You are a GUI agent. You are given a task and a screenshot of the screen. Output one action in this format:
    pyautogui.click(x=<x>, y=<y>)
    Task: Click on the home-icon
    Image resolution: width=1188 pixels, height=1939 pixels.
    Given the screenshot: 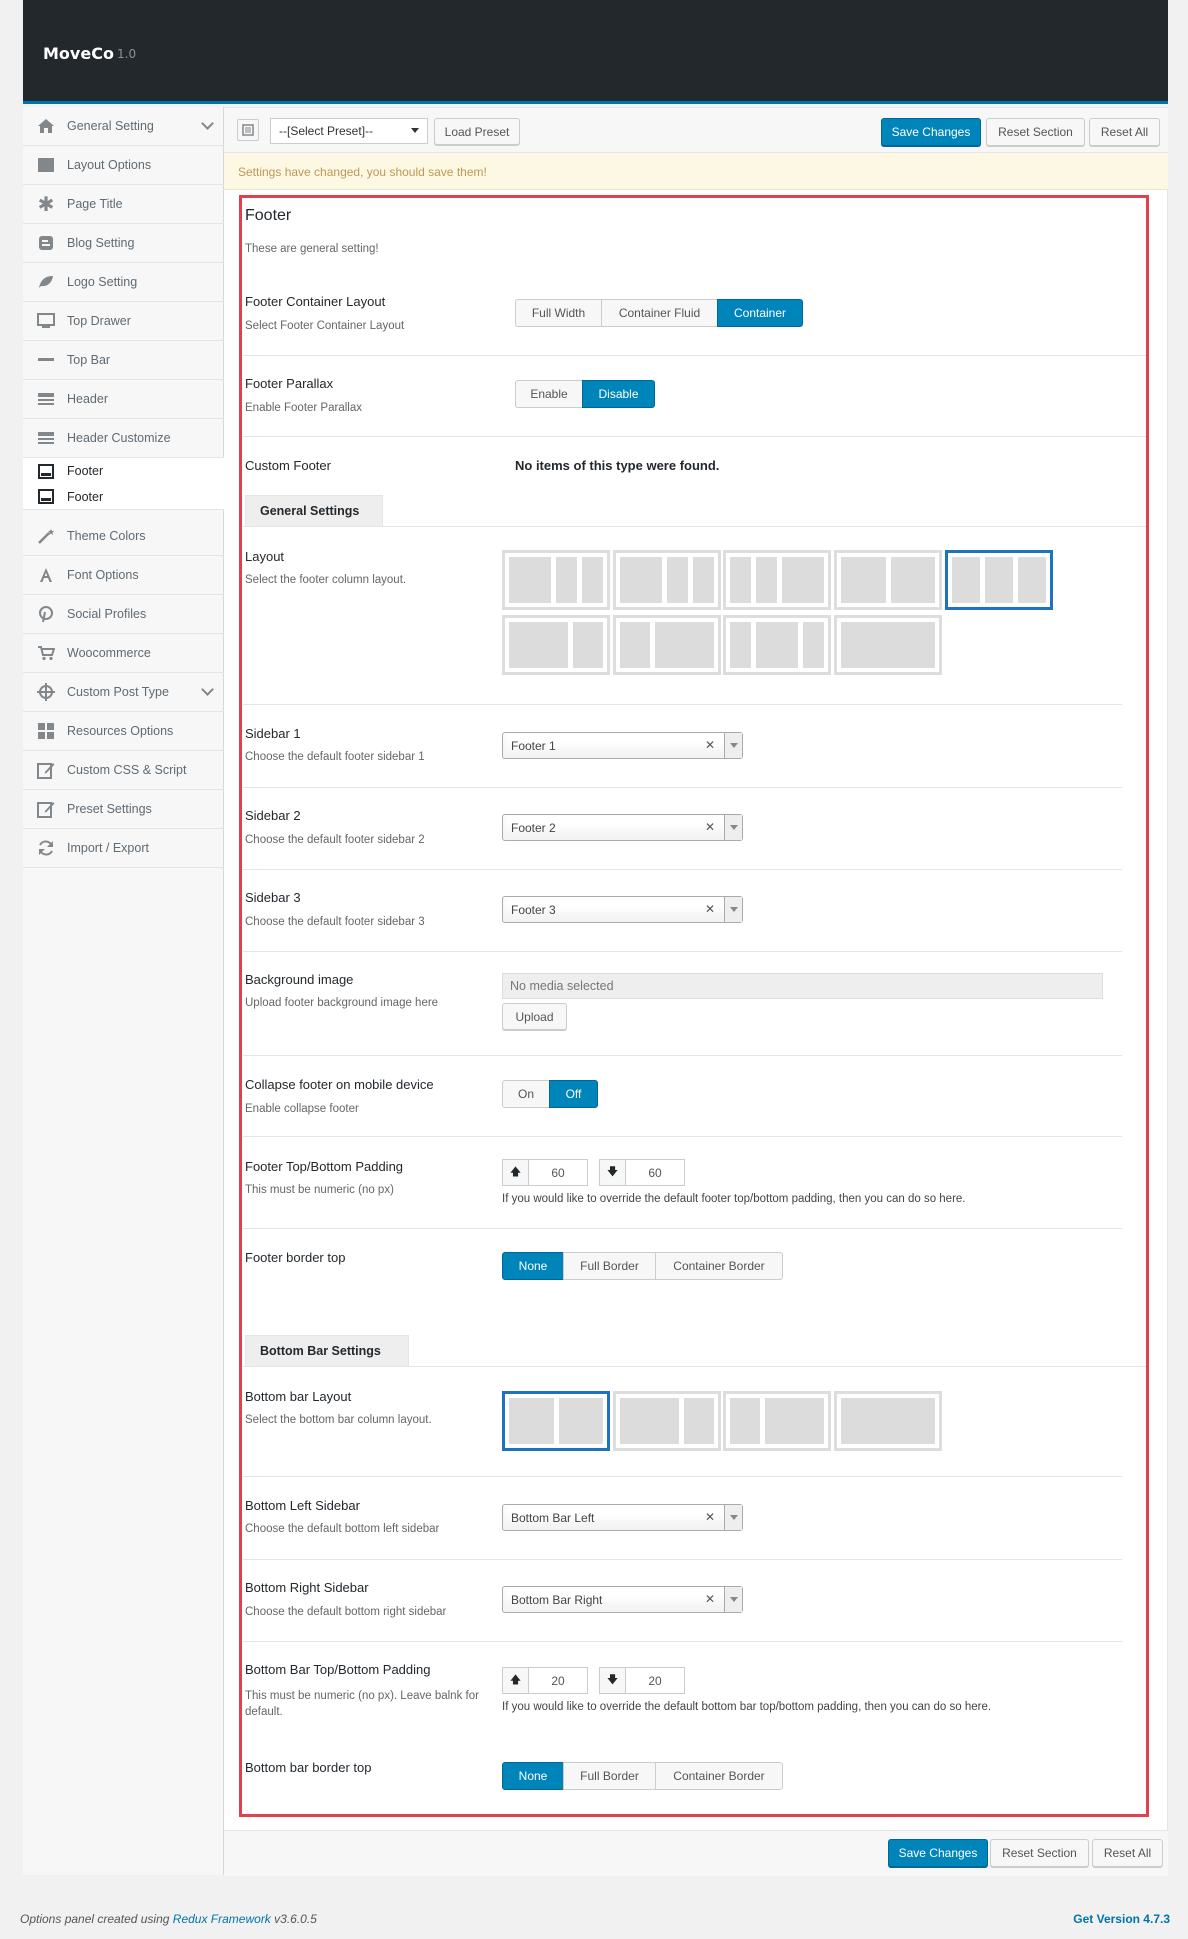 What is the action you would take?
    pyautogui.click(x=46, y=126)
    